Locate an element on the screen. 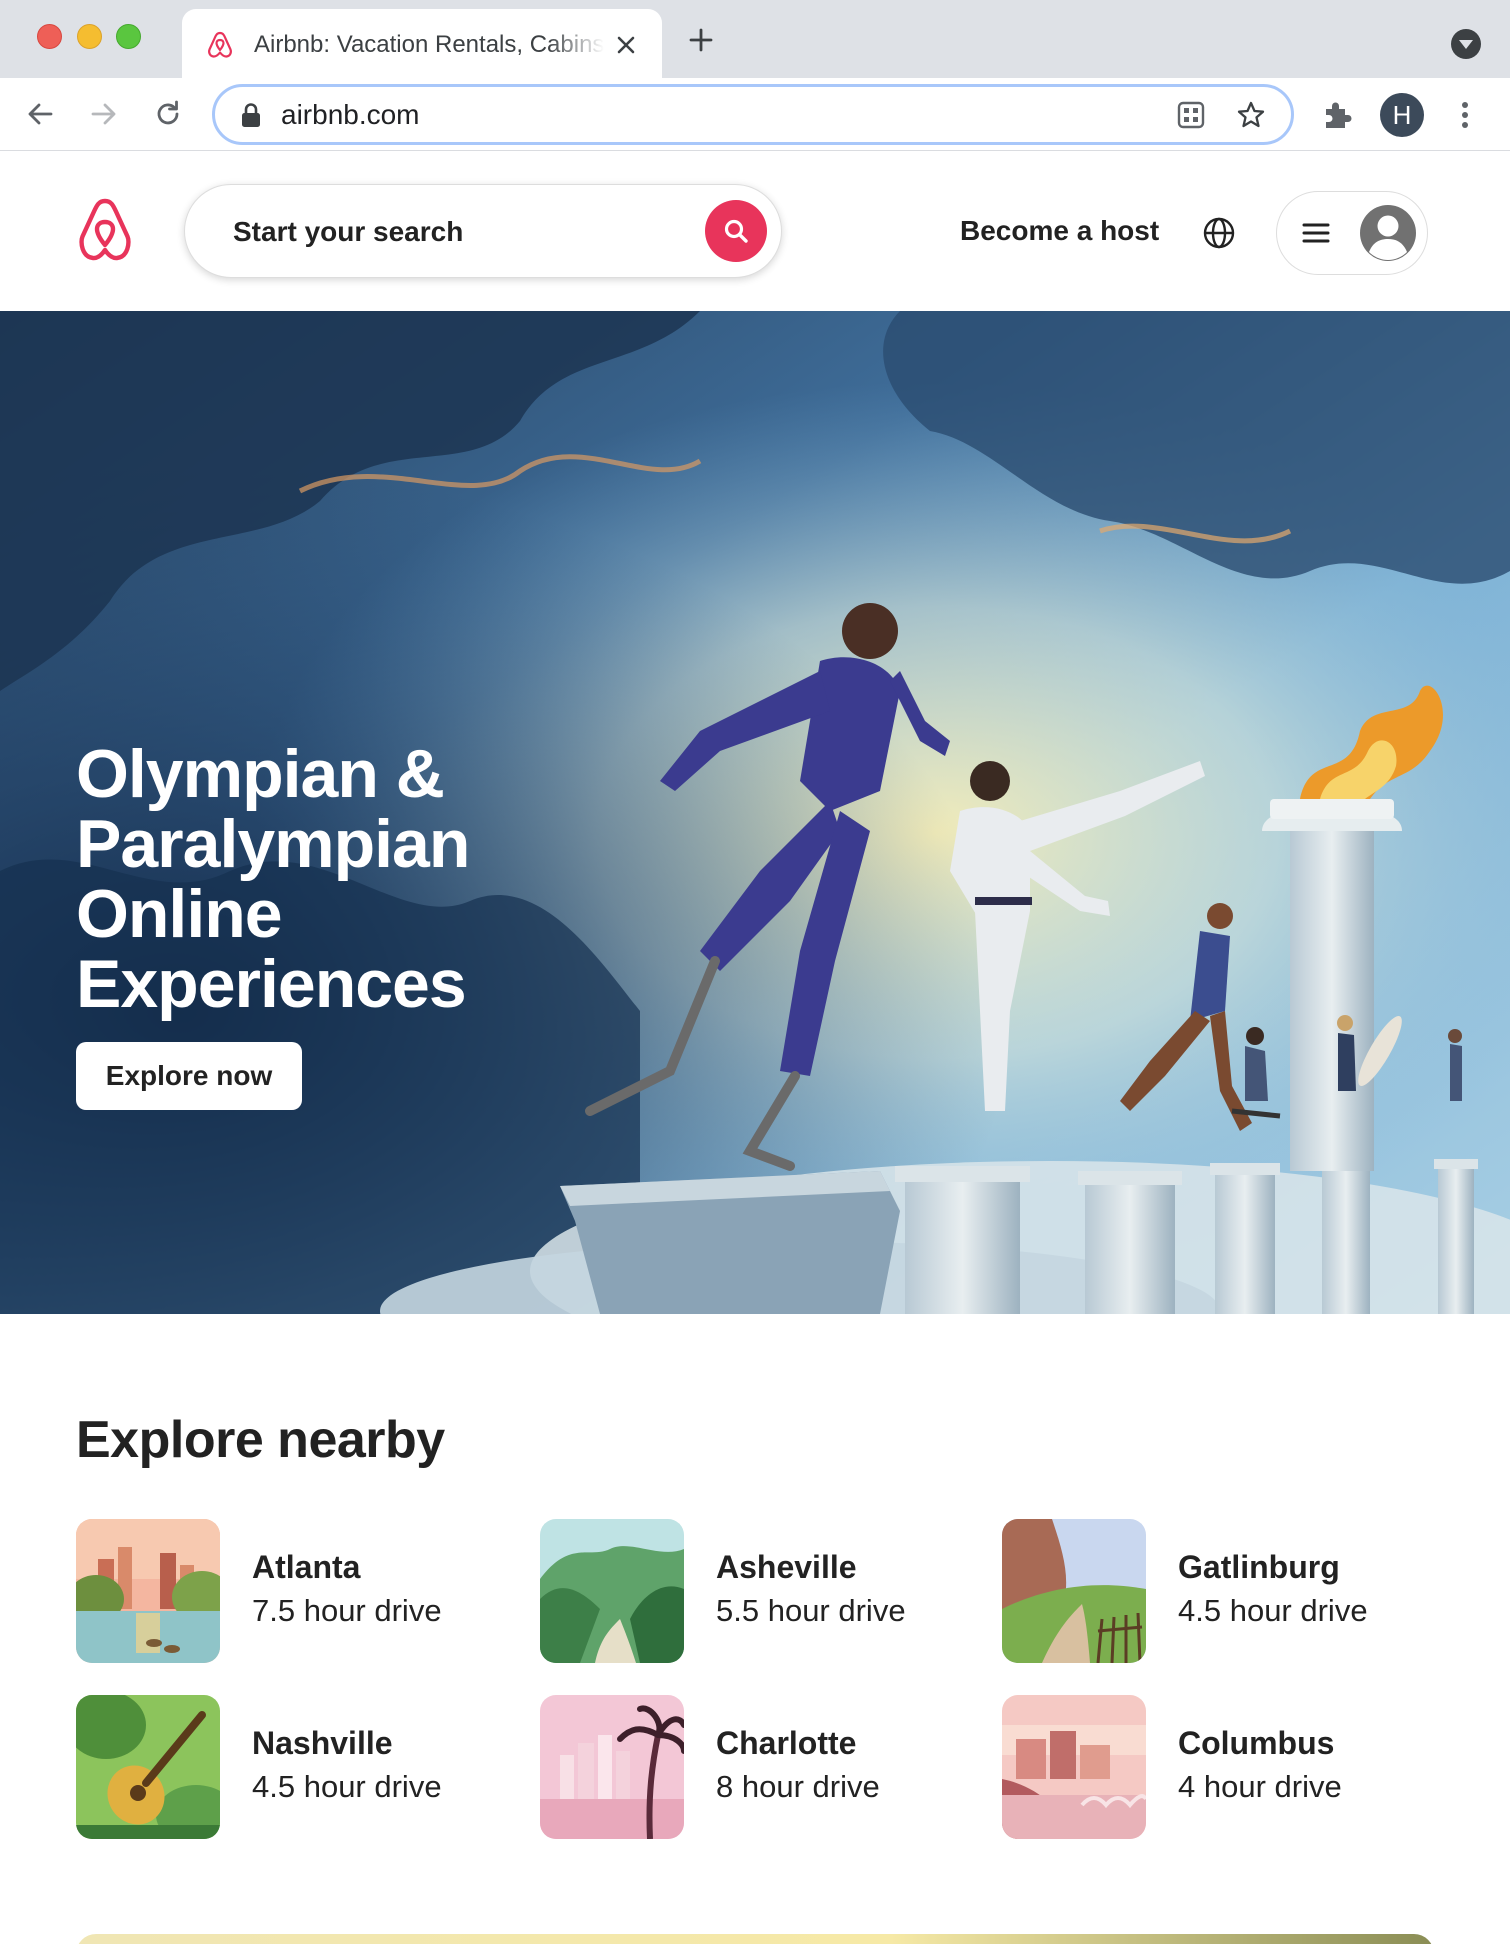 The image size is (1510, 1944). place-card-asheville: Asheville 5.5 hour drive is located at coordinates (760, 1591).